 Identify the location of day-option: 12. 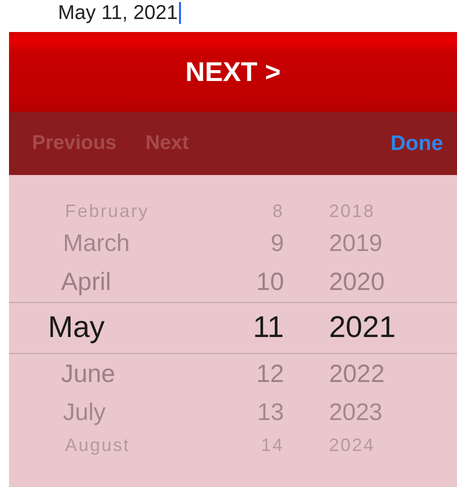
(231, 374).